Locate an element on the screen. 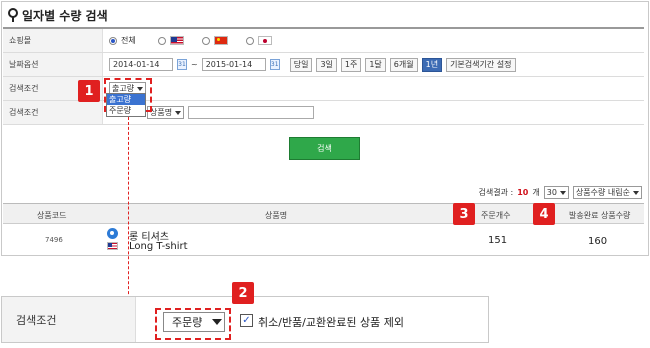  cond2-select-value: 상품명 is located at coordinates (161, 112).